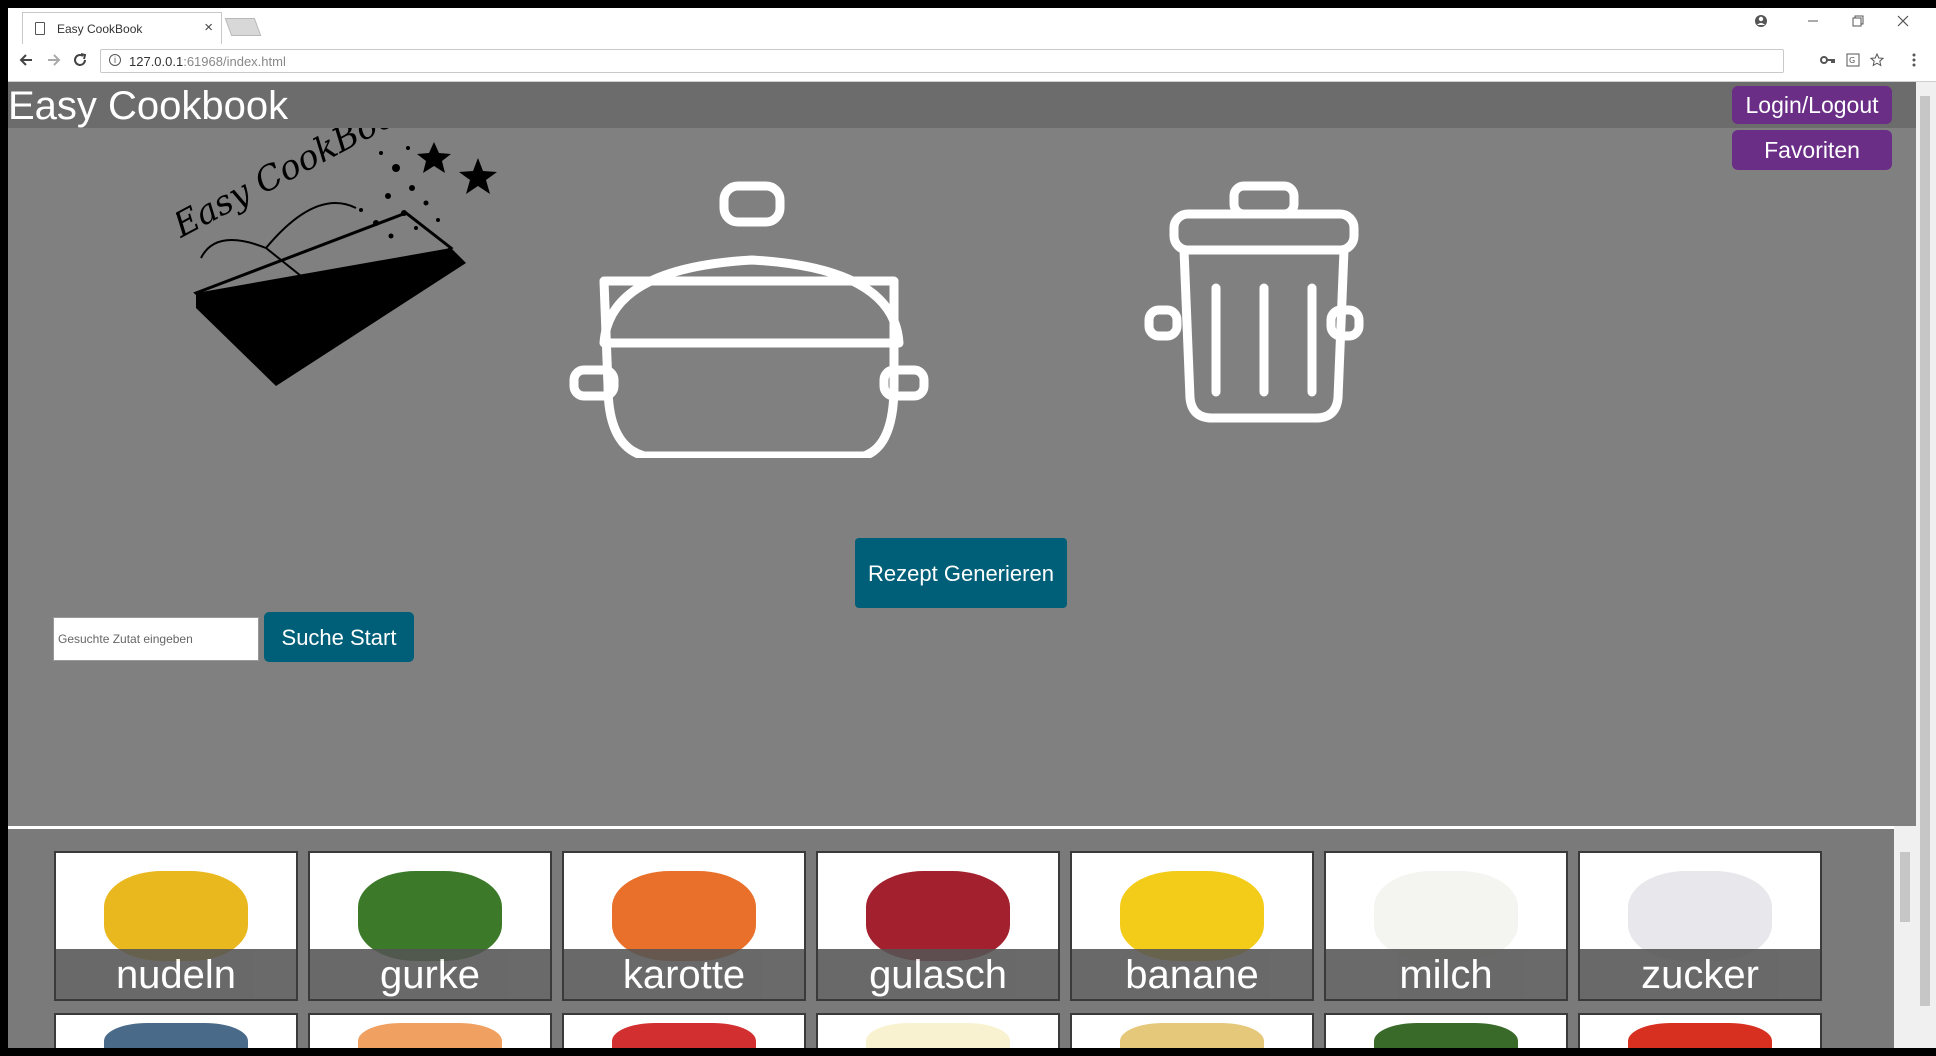  I want to click on translate-icon: G, so click(1853, 61).